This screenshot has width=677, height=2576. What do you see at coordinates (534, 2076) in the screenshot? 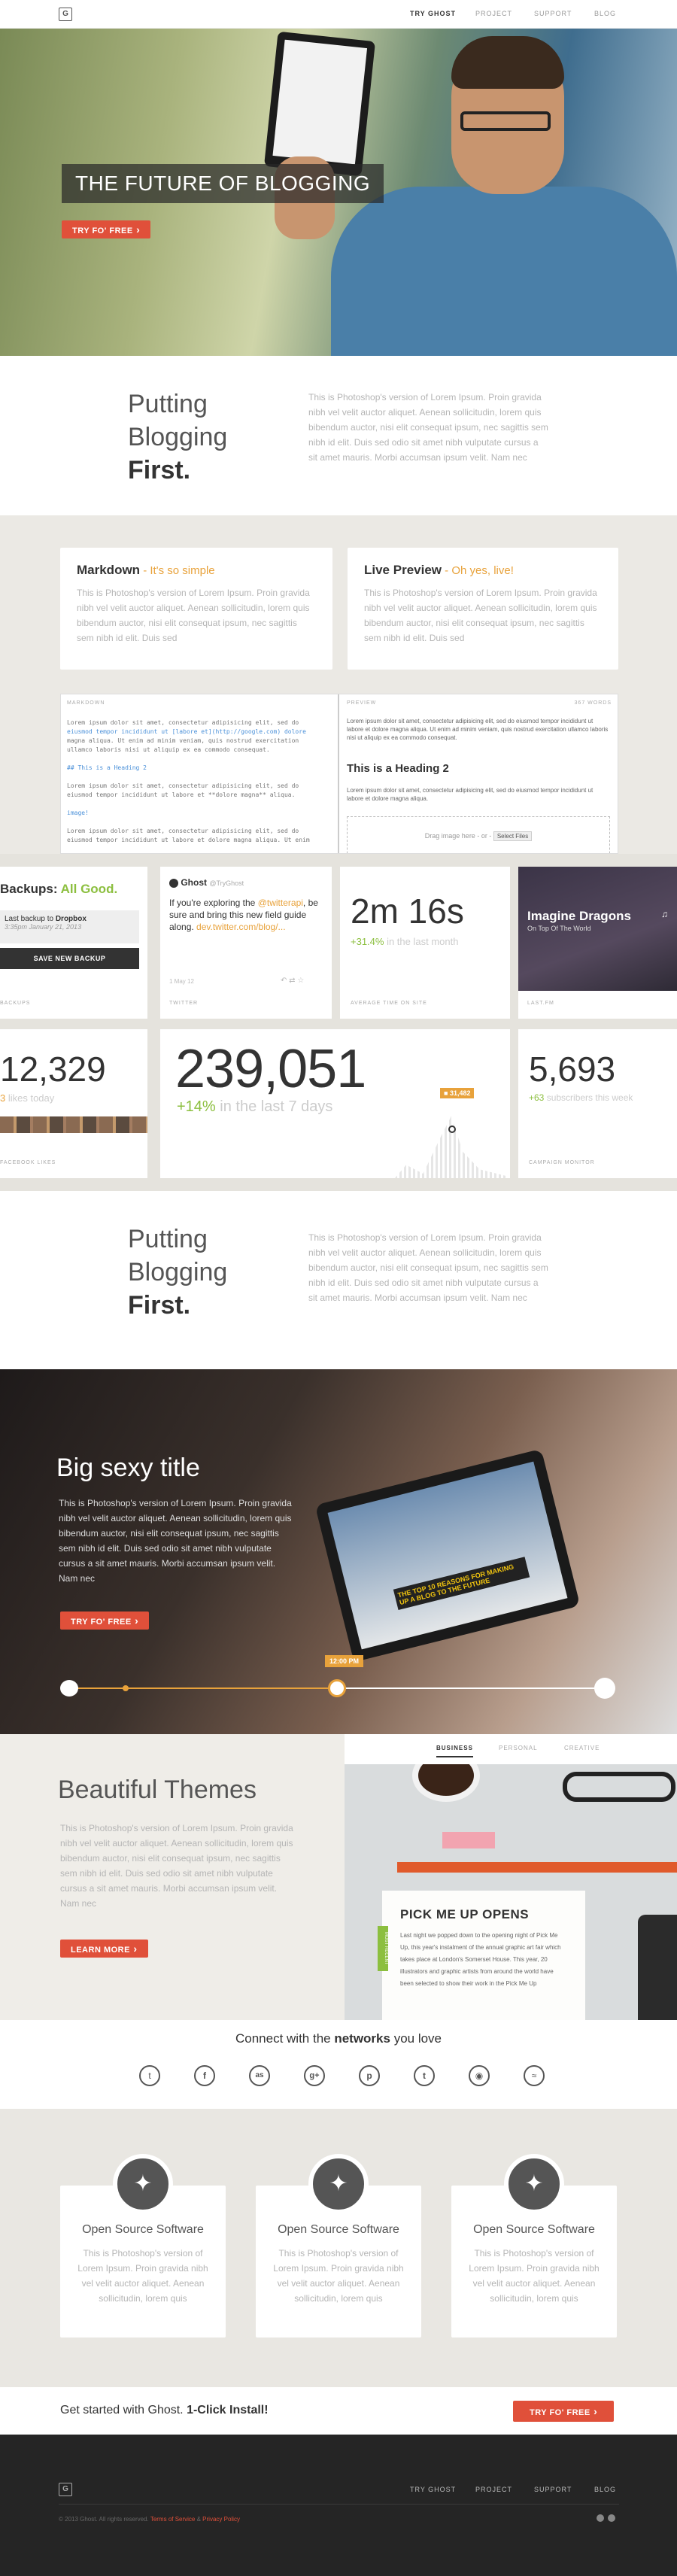
I see `spotify-icon: ≈` at bounding box center [534, 2076].